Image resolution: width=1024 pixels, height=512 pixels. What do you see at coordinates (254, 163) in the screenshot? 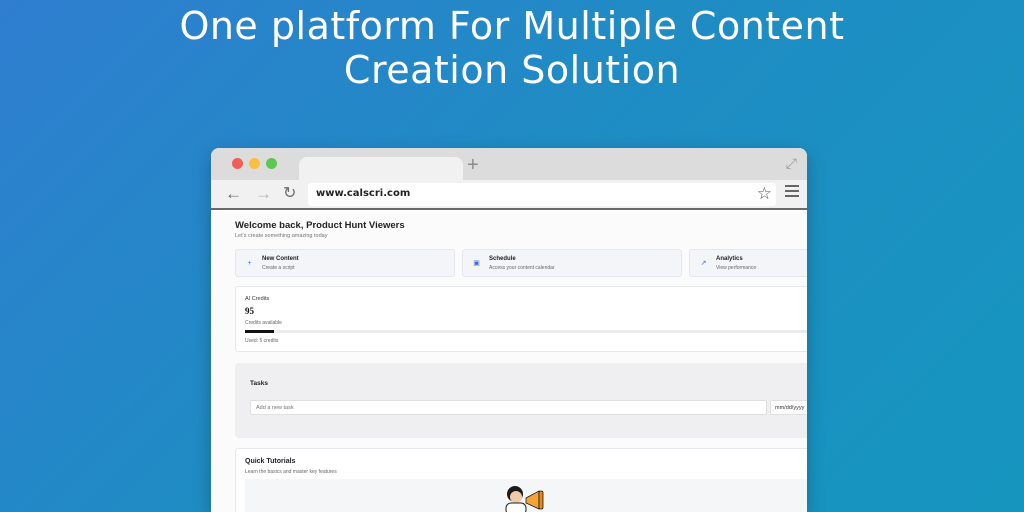
I see `minimize-window-button` at bounding box center [254, 163].